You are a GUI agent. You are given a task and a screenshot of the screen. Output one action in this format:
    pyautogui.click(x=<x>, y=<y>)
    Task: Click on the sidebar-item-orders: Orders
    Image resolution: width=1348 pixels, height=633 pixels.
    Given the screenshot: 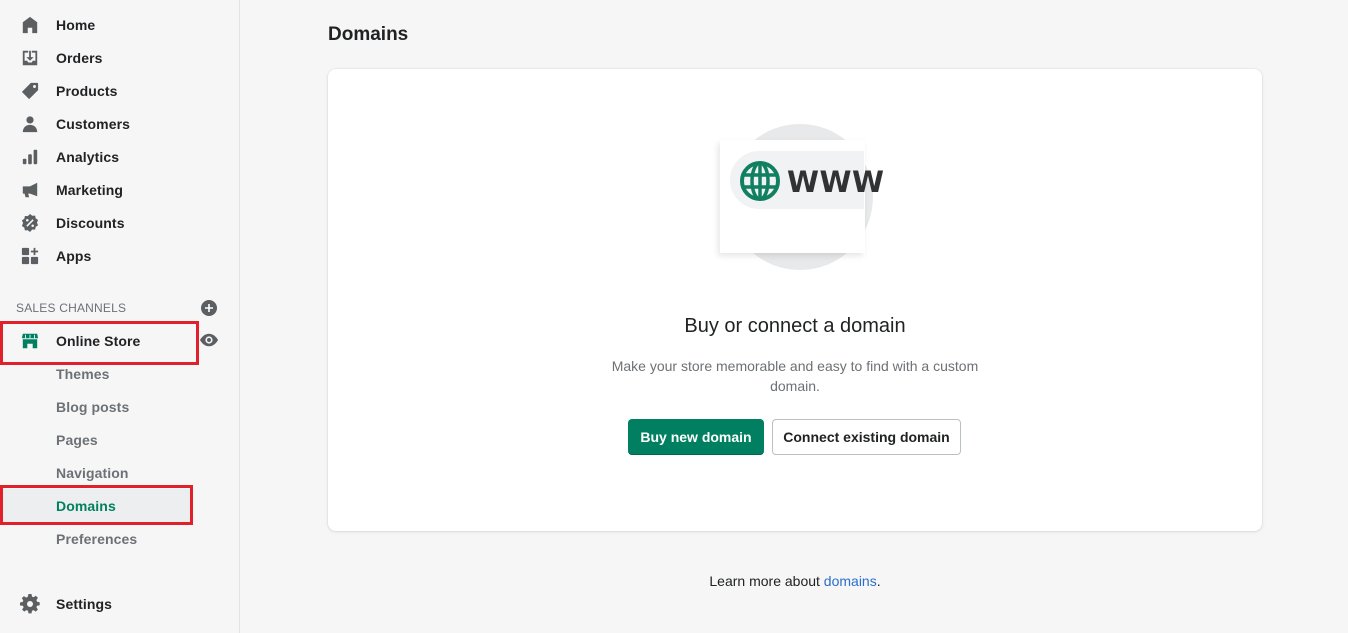 What is the action you would take?
    pyautogui.click(x=100, y=57)
    